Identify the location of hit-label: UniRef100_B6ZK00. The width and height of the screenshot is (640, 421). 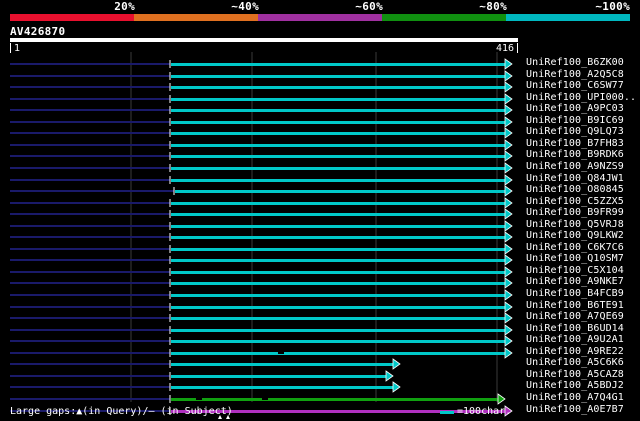
(575, 62).